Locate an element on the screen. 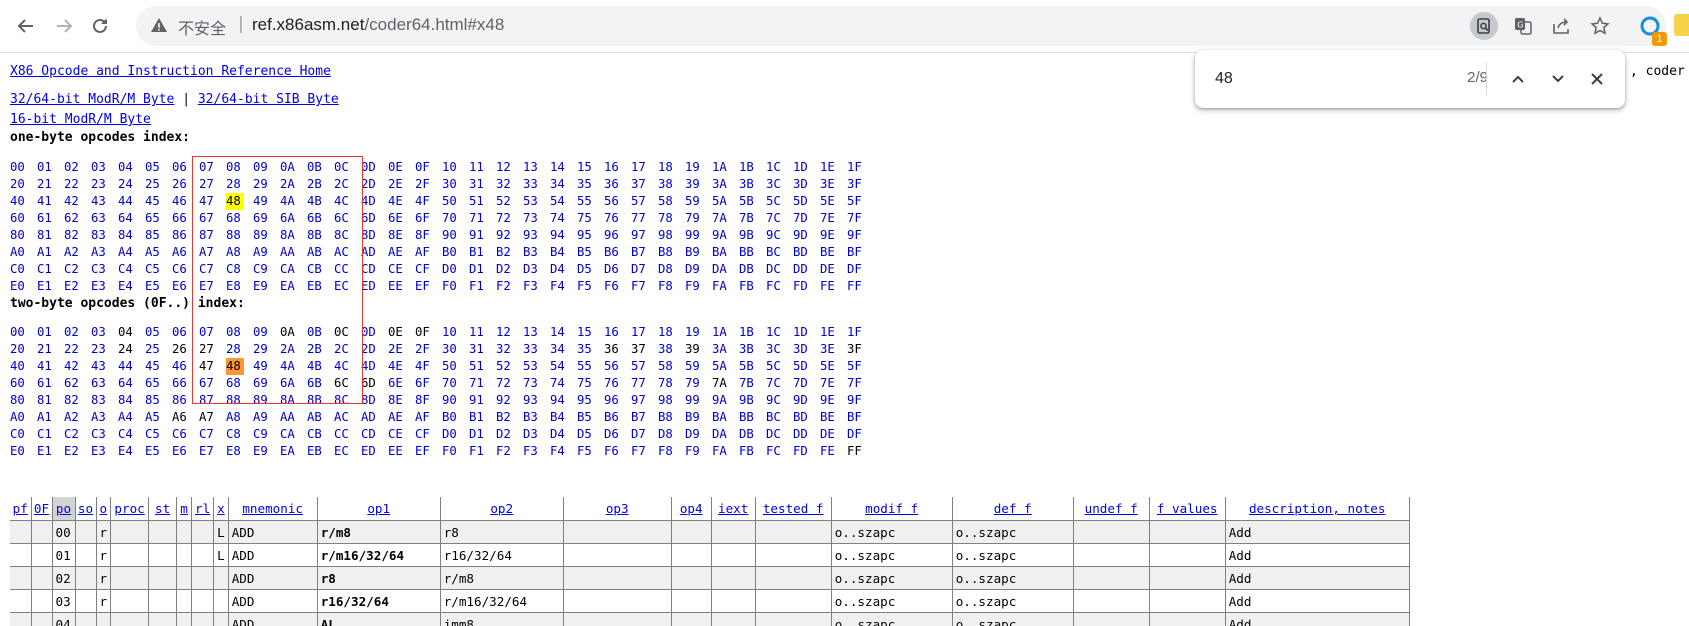  column-header: modif f is located at coordinates (892, 509).